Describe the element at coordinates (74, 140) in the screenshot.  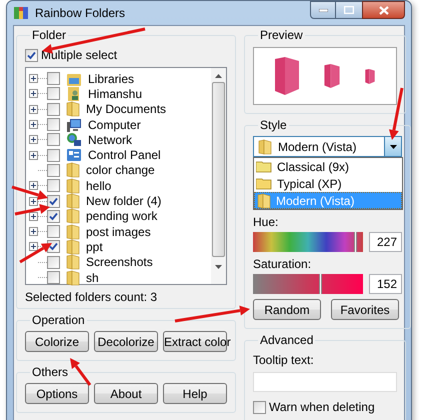
I see `network-icon` at that location.